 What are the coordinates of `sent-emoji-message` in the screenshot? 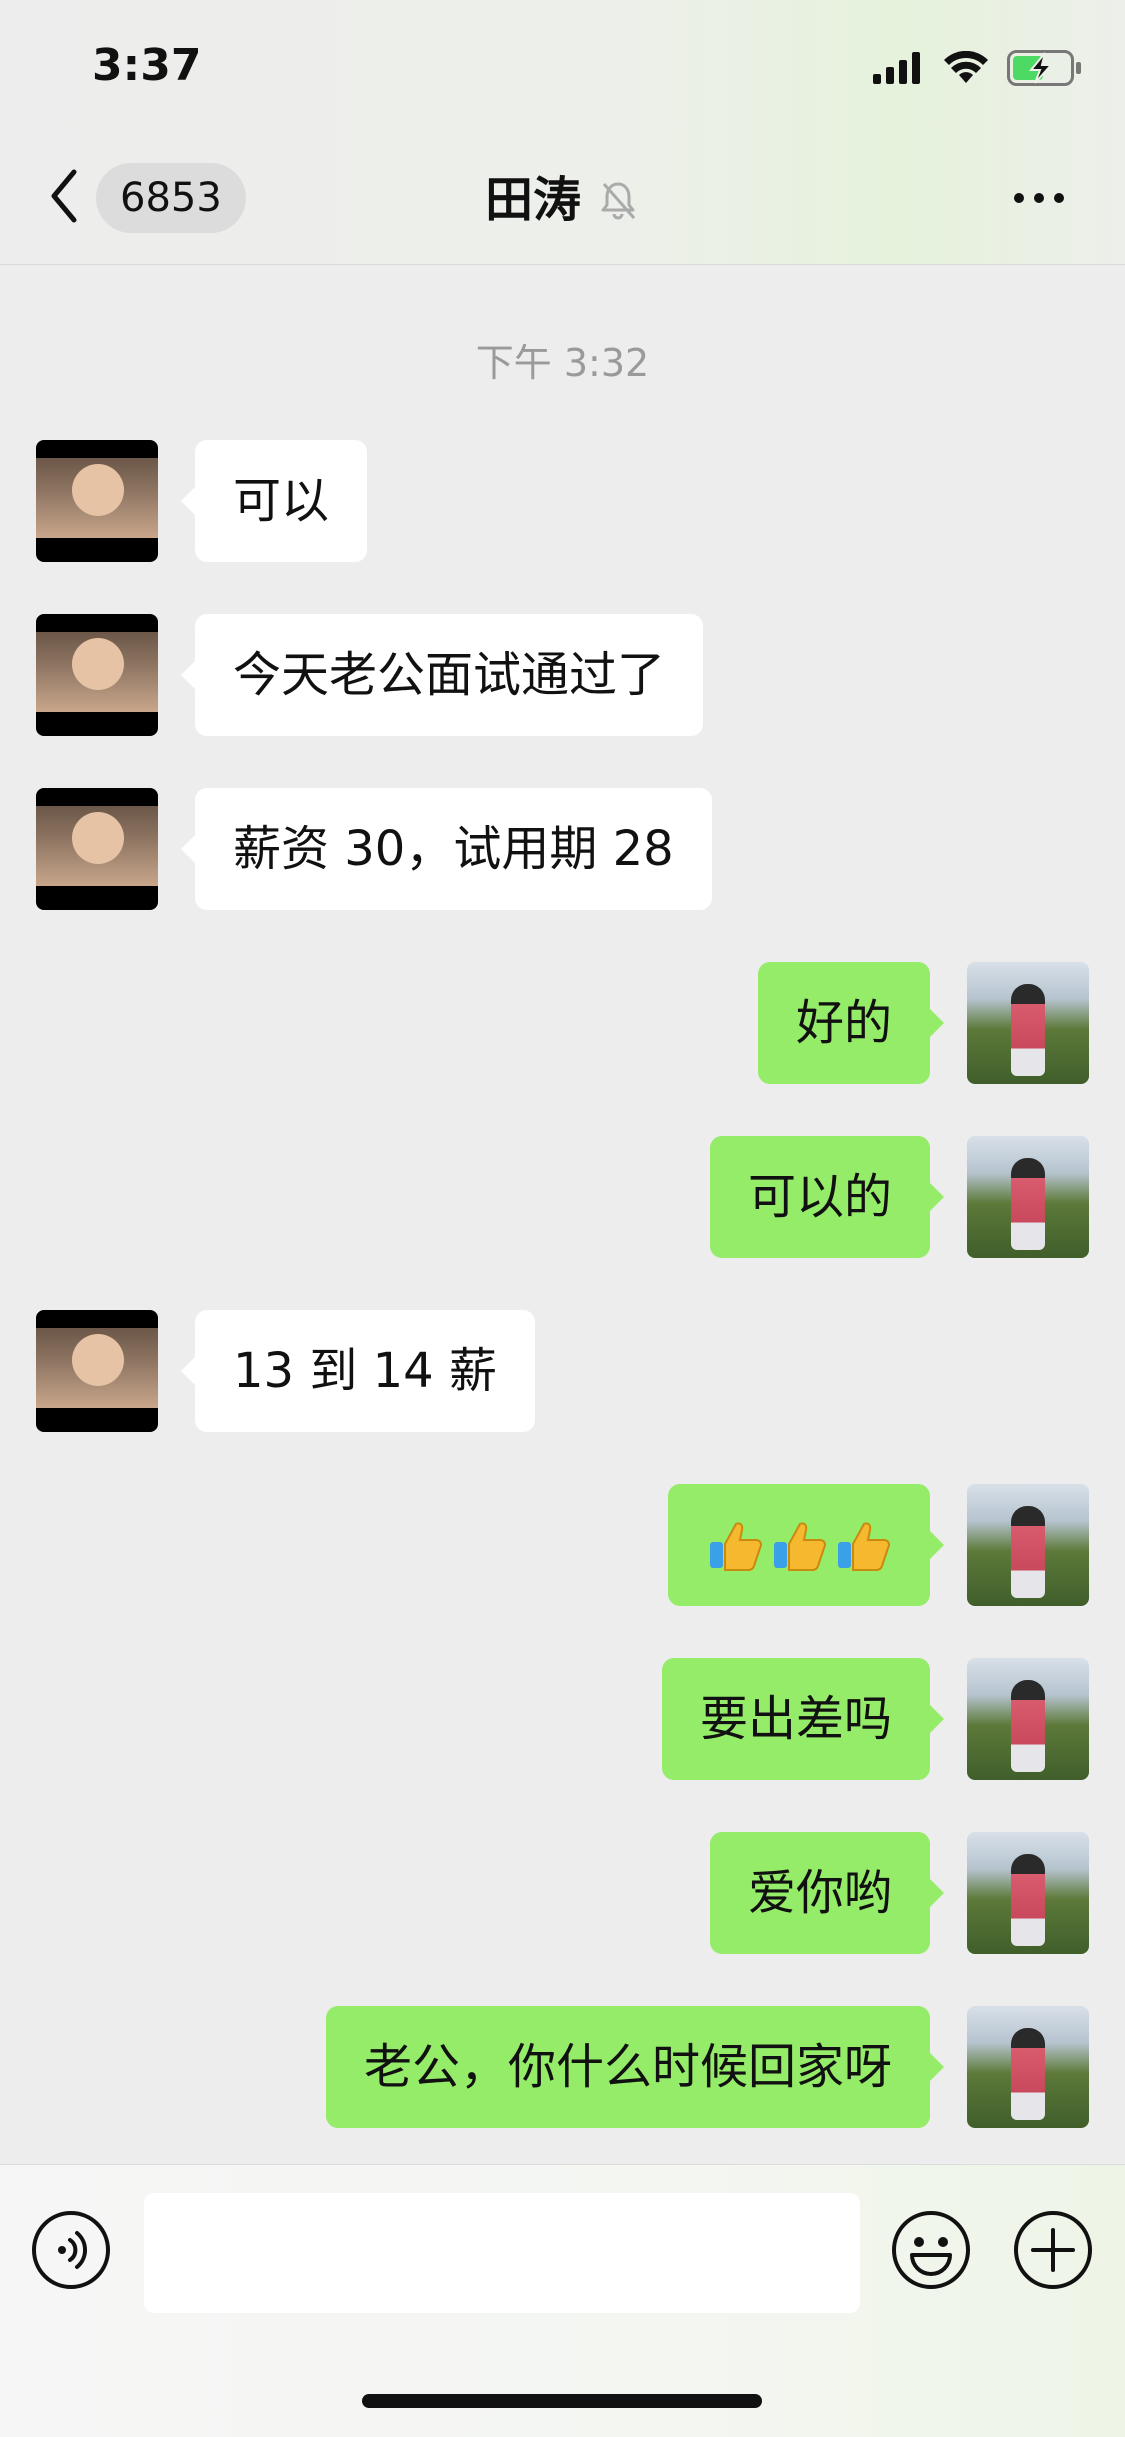 It's located at (806, 1545).